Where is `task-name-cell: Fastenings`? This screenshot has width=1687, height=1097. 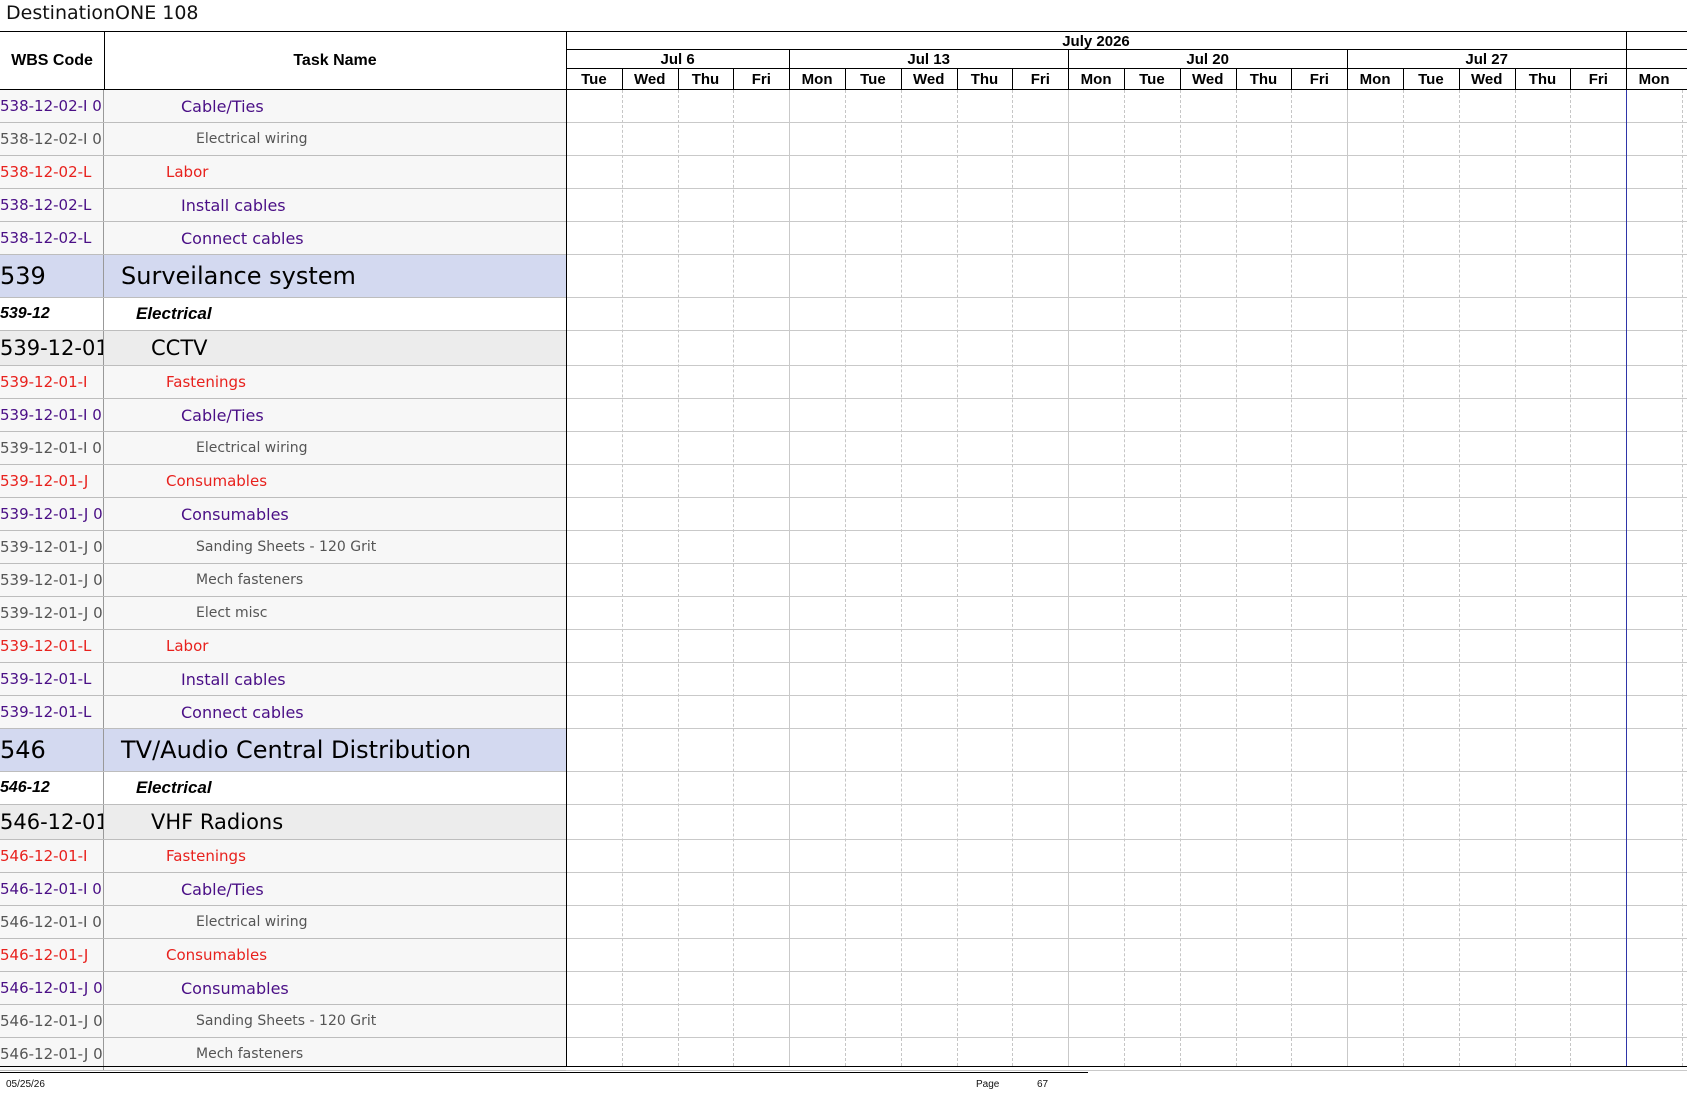 task-name-cell: Fastenings is located at coordinates (206, 856).